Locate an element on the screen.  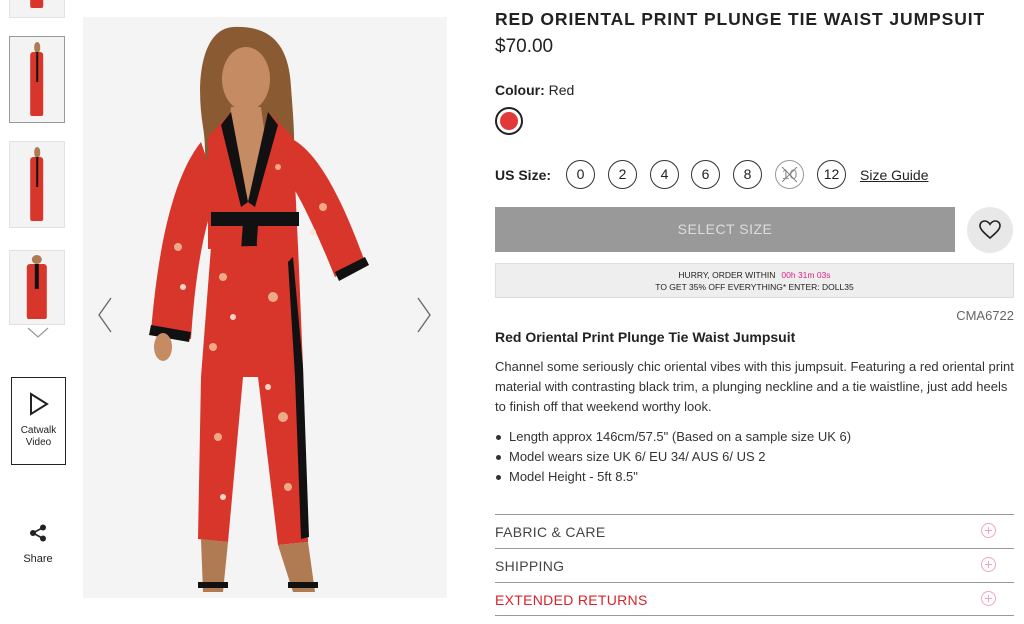
accordion-label: SHIPPING is located at coordinates (530, 566).